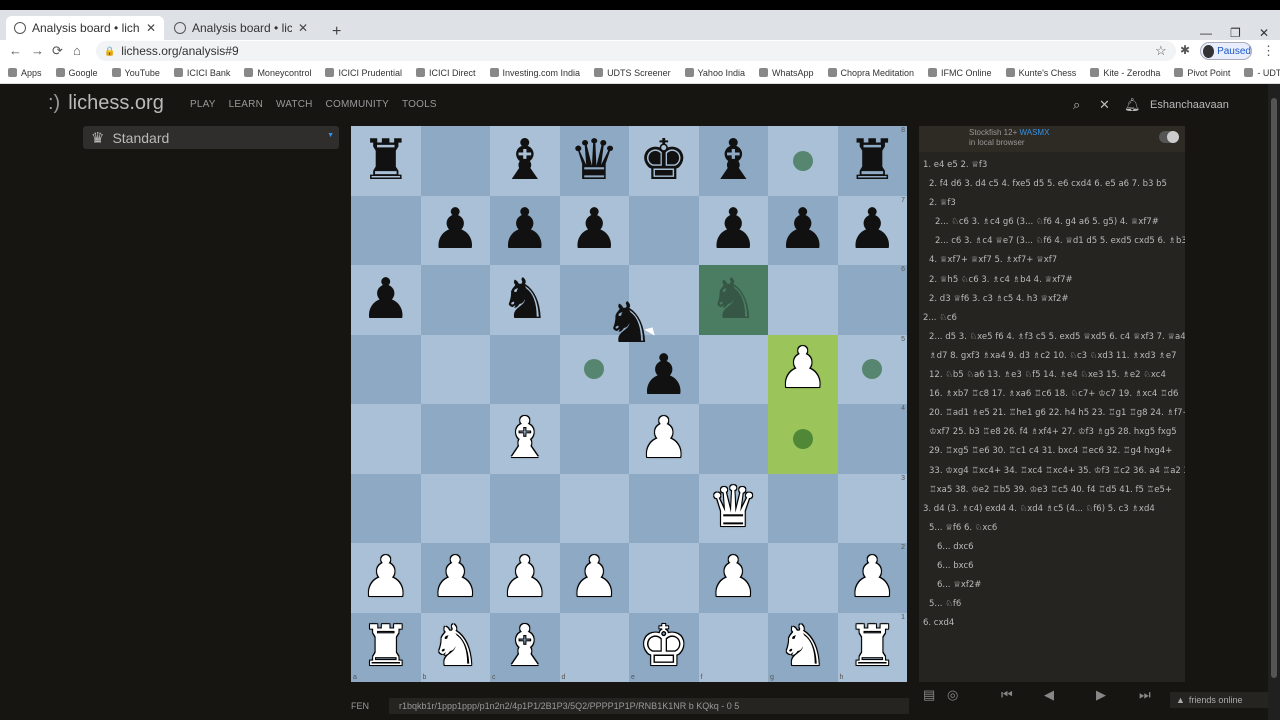 Image resolution: width=1280 pixels, height=720 pixels. What do you see at coordinates (870, 73) in the screenshot?
I see `bookmark-item: Chopra Meditation` at bounding box center [870, 73].